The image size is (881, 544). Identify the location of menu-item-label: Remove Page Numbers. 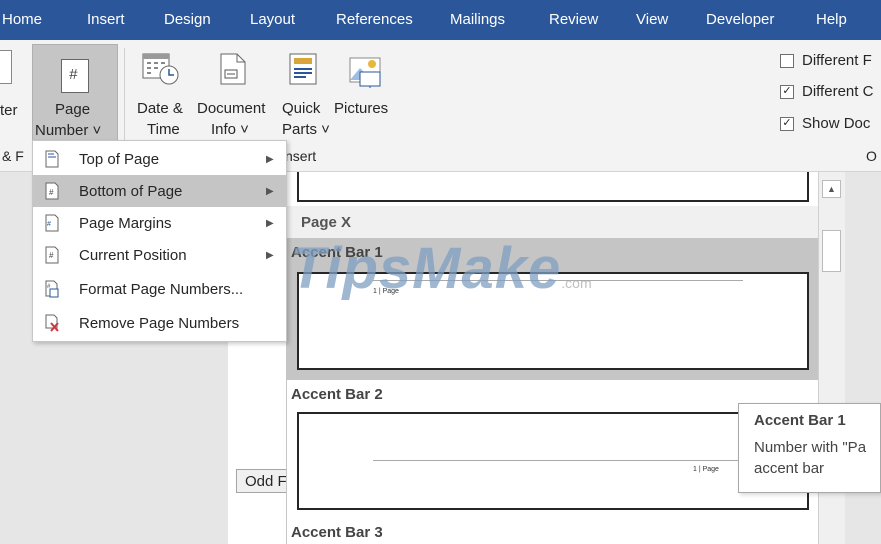
(159, 323).